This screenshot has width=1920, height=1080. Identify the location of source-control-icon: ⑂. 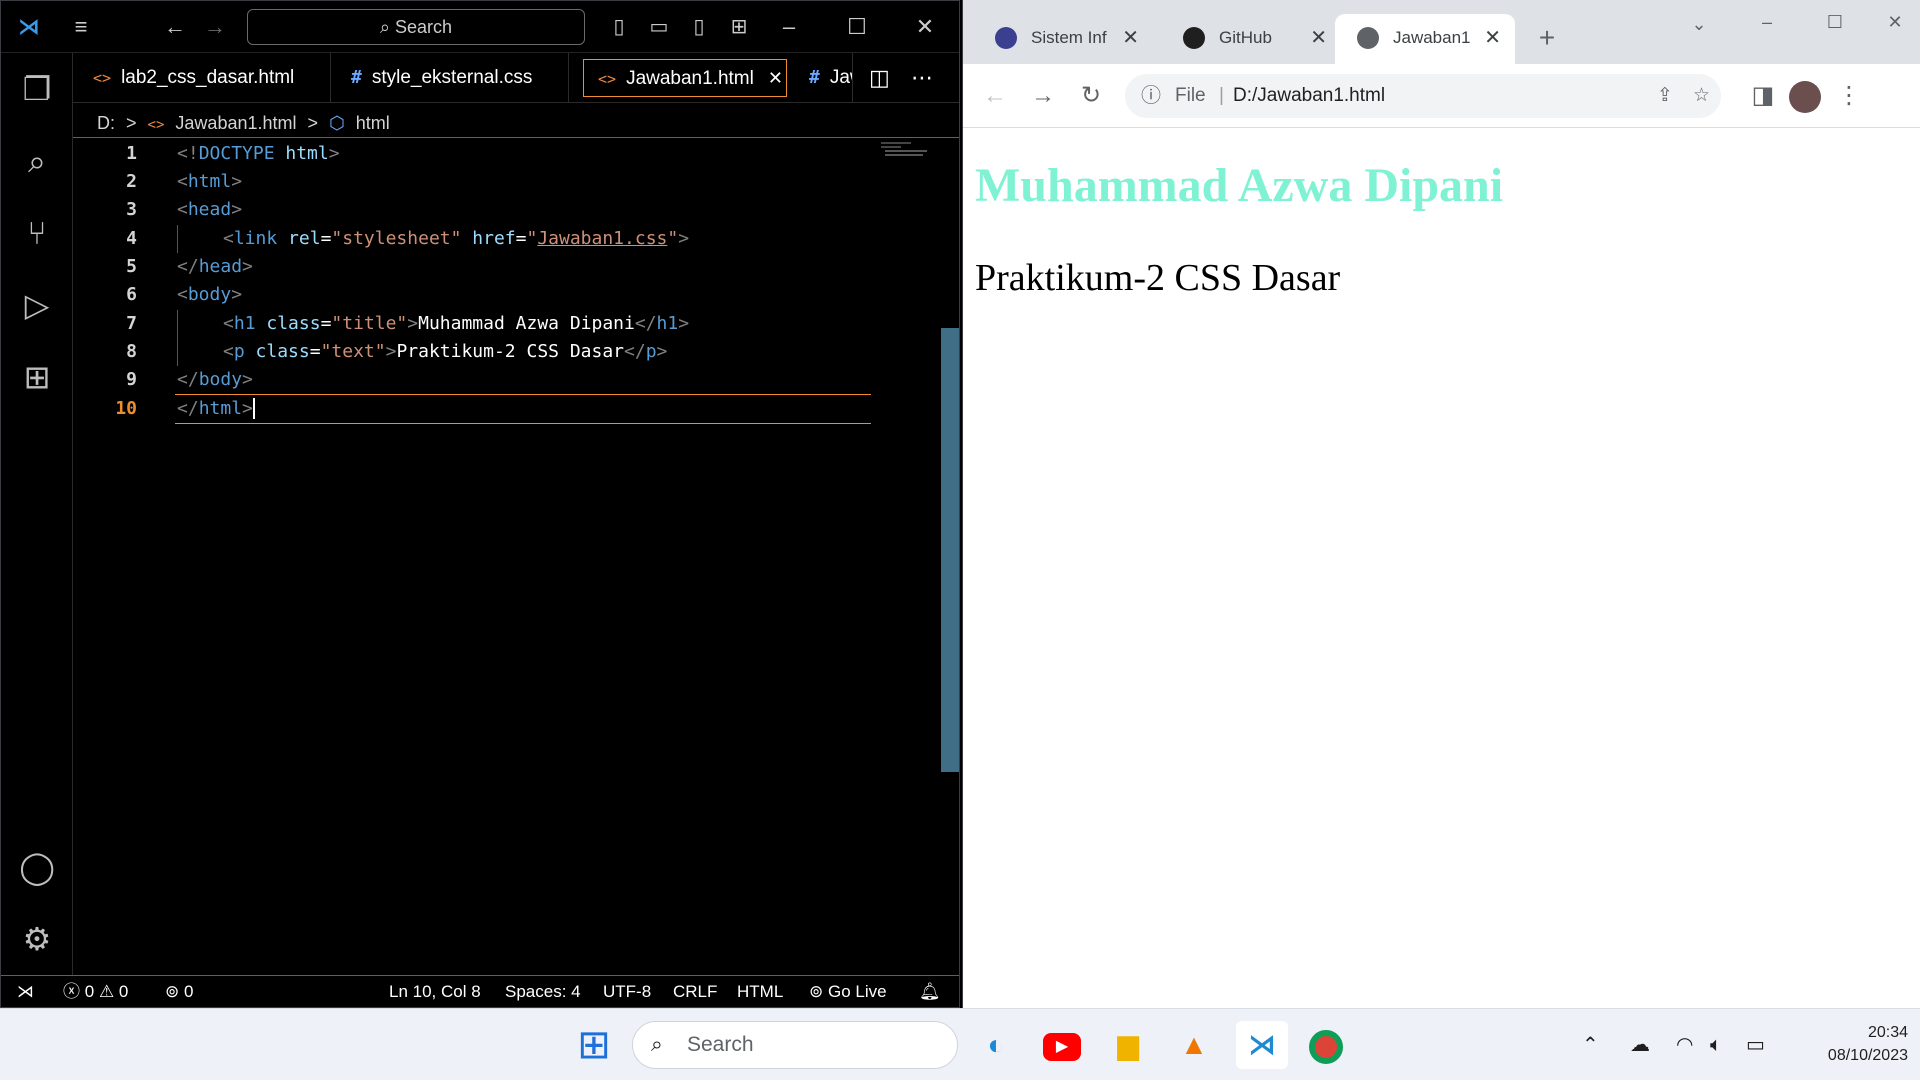
(37, 233).